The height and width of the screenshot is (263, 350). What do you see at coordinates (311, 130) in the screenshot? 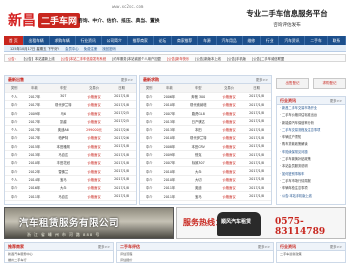
I see `news-item: · 二手车交易流程及注意事项` at bounding box center [311, 130].